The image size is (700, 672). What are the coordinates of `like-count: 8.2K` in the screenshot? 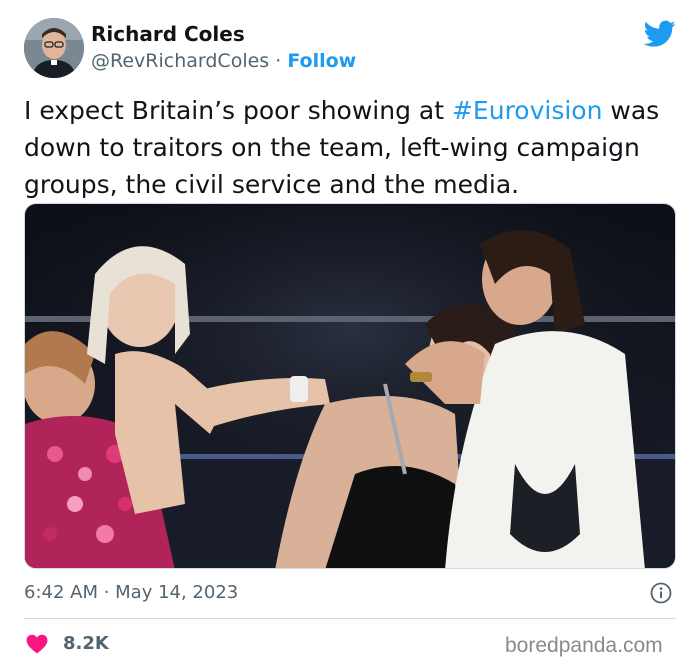 It's located at (86, 643).